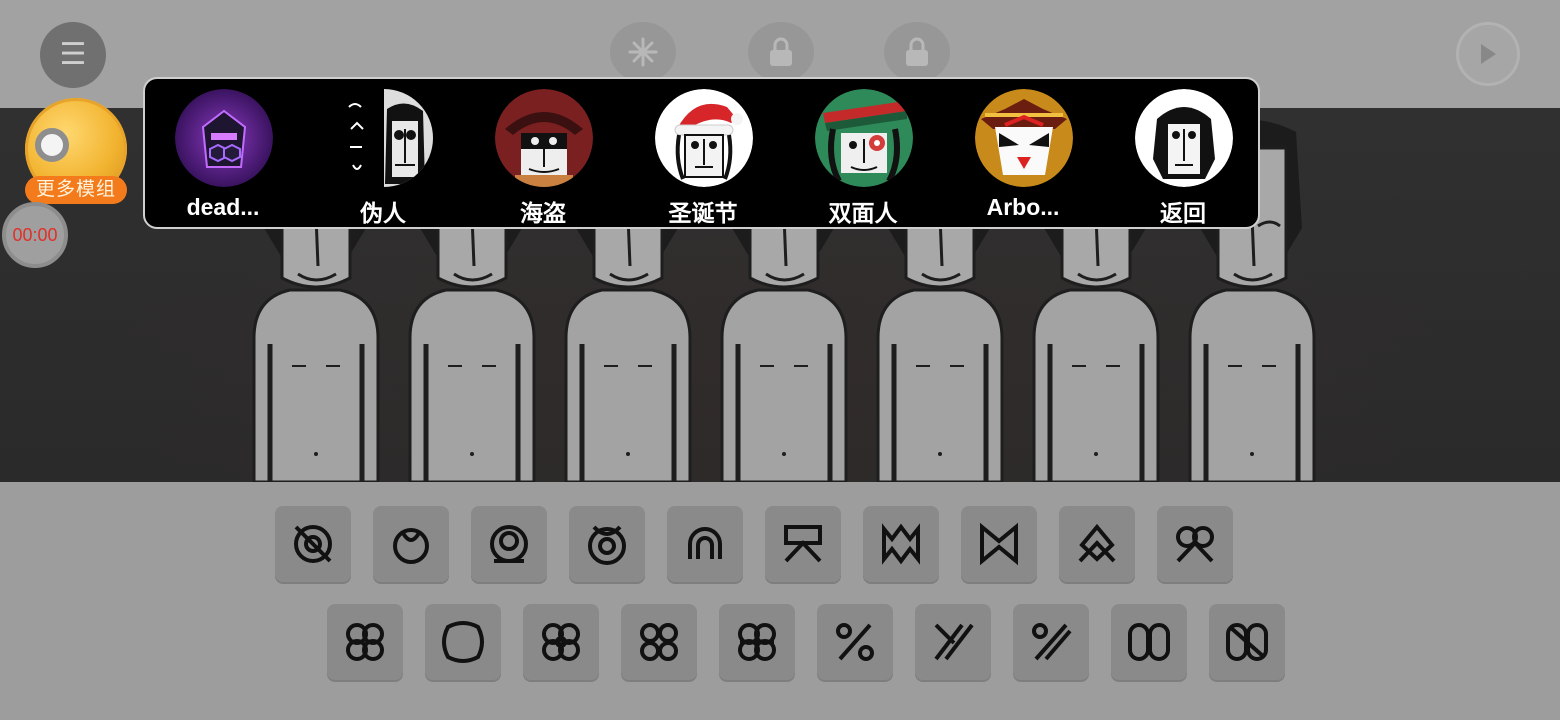  I want to click on mod-label: 双面人, so click(863, 213).